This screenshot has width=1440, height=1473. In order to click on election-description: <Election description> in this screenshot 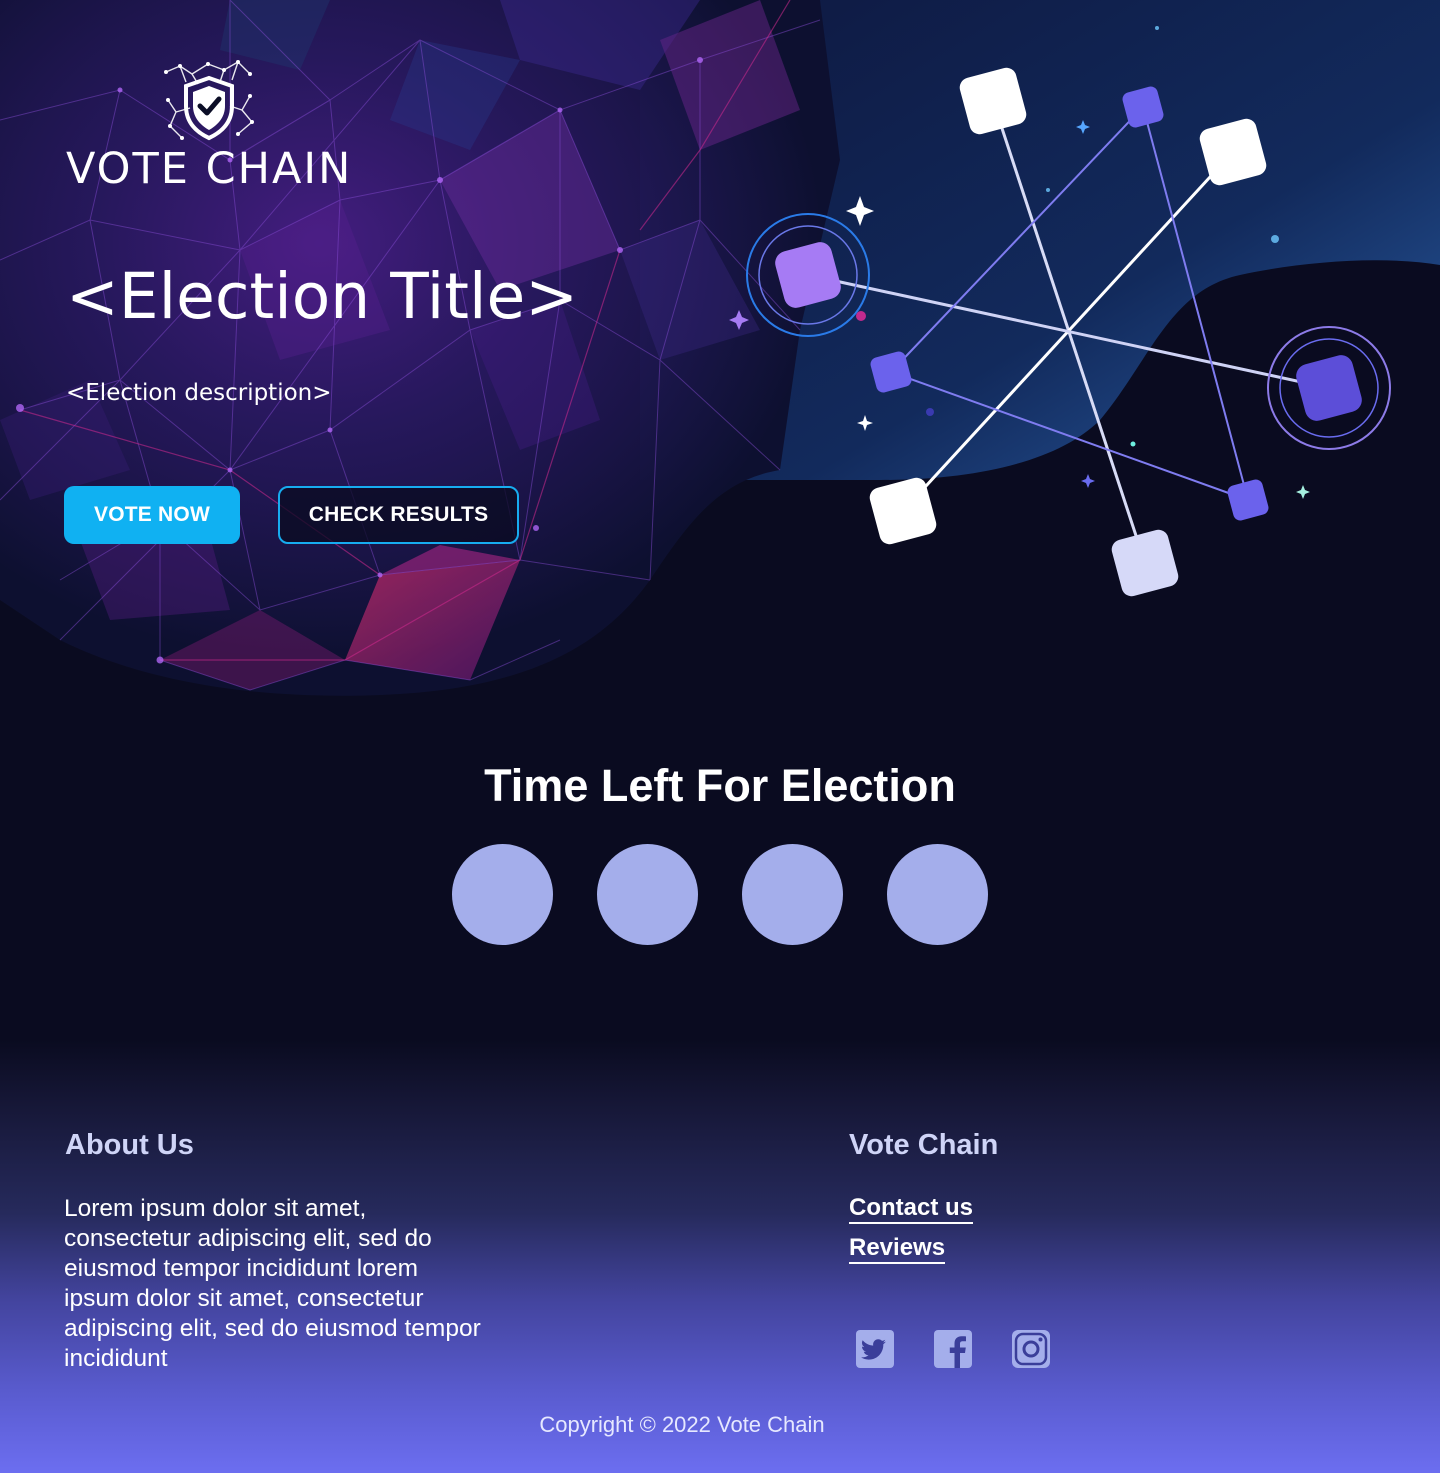, I will do `click(199, 393)`.